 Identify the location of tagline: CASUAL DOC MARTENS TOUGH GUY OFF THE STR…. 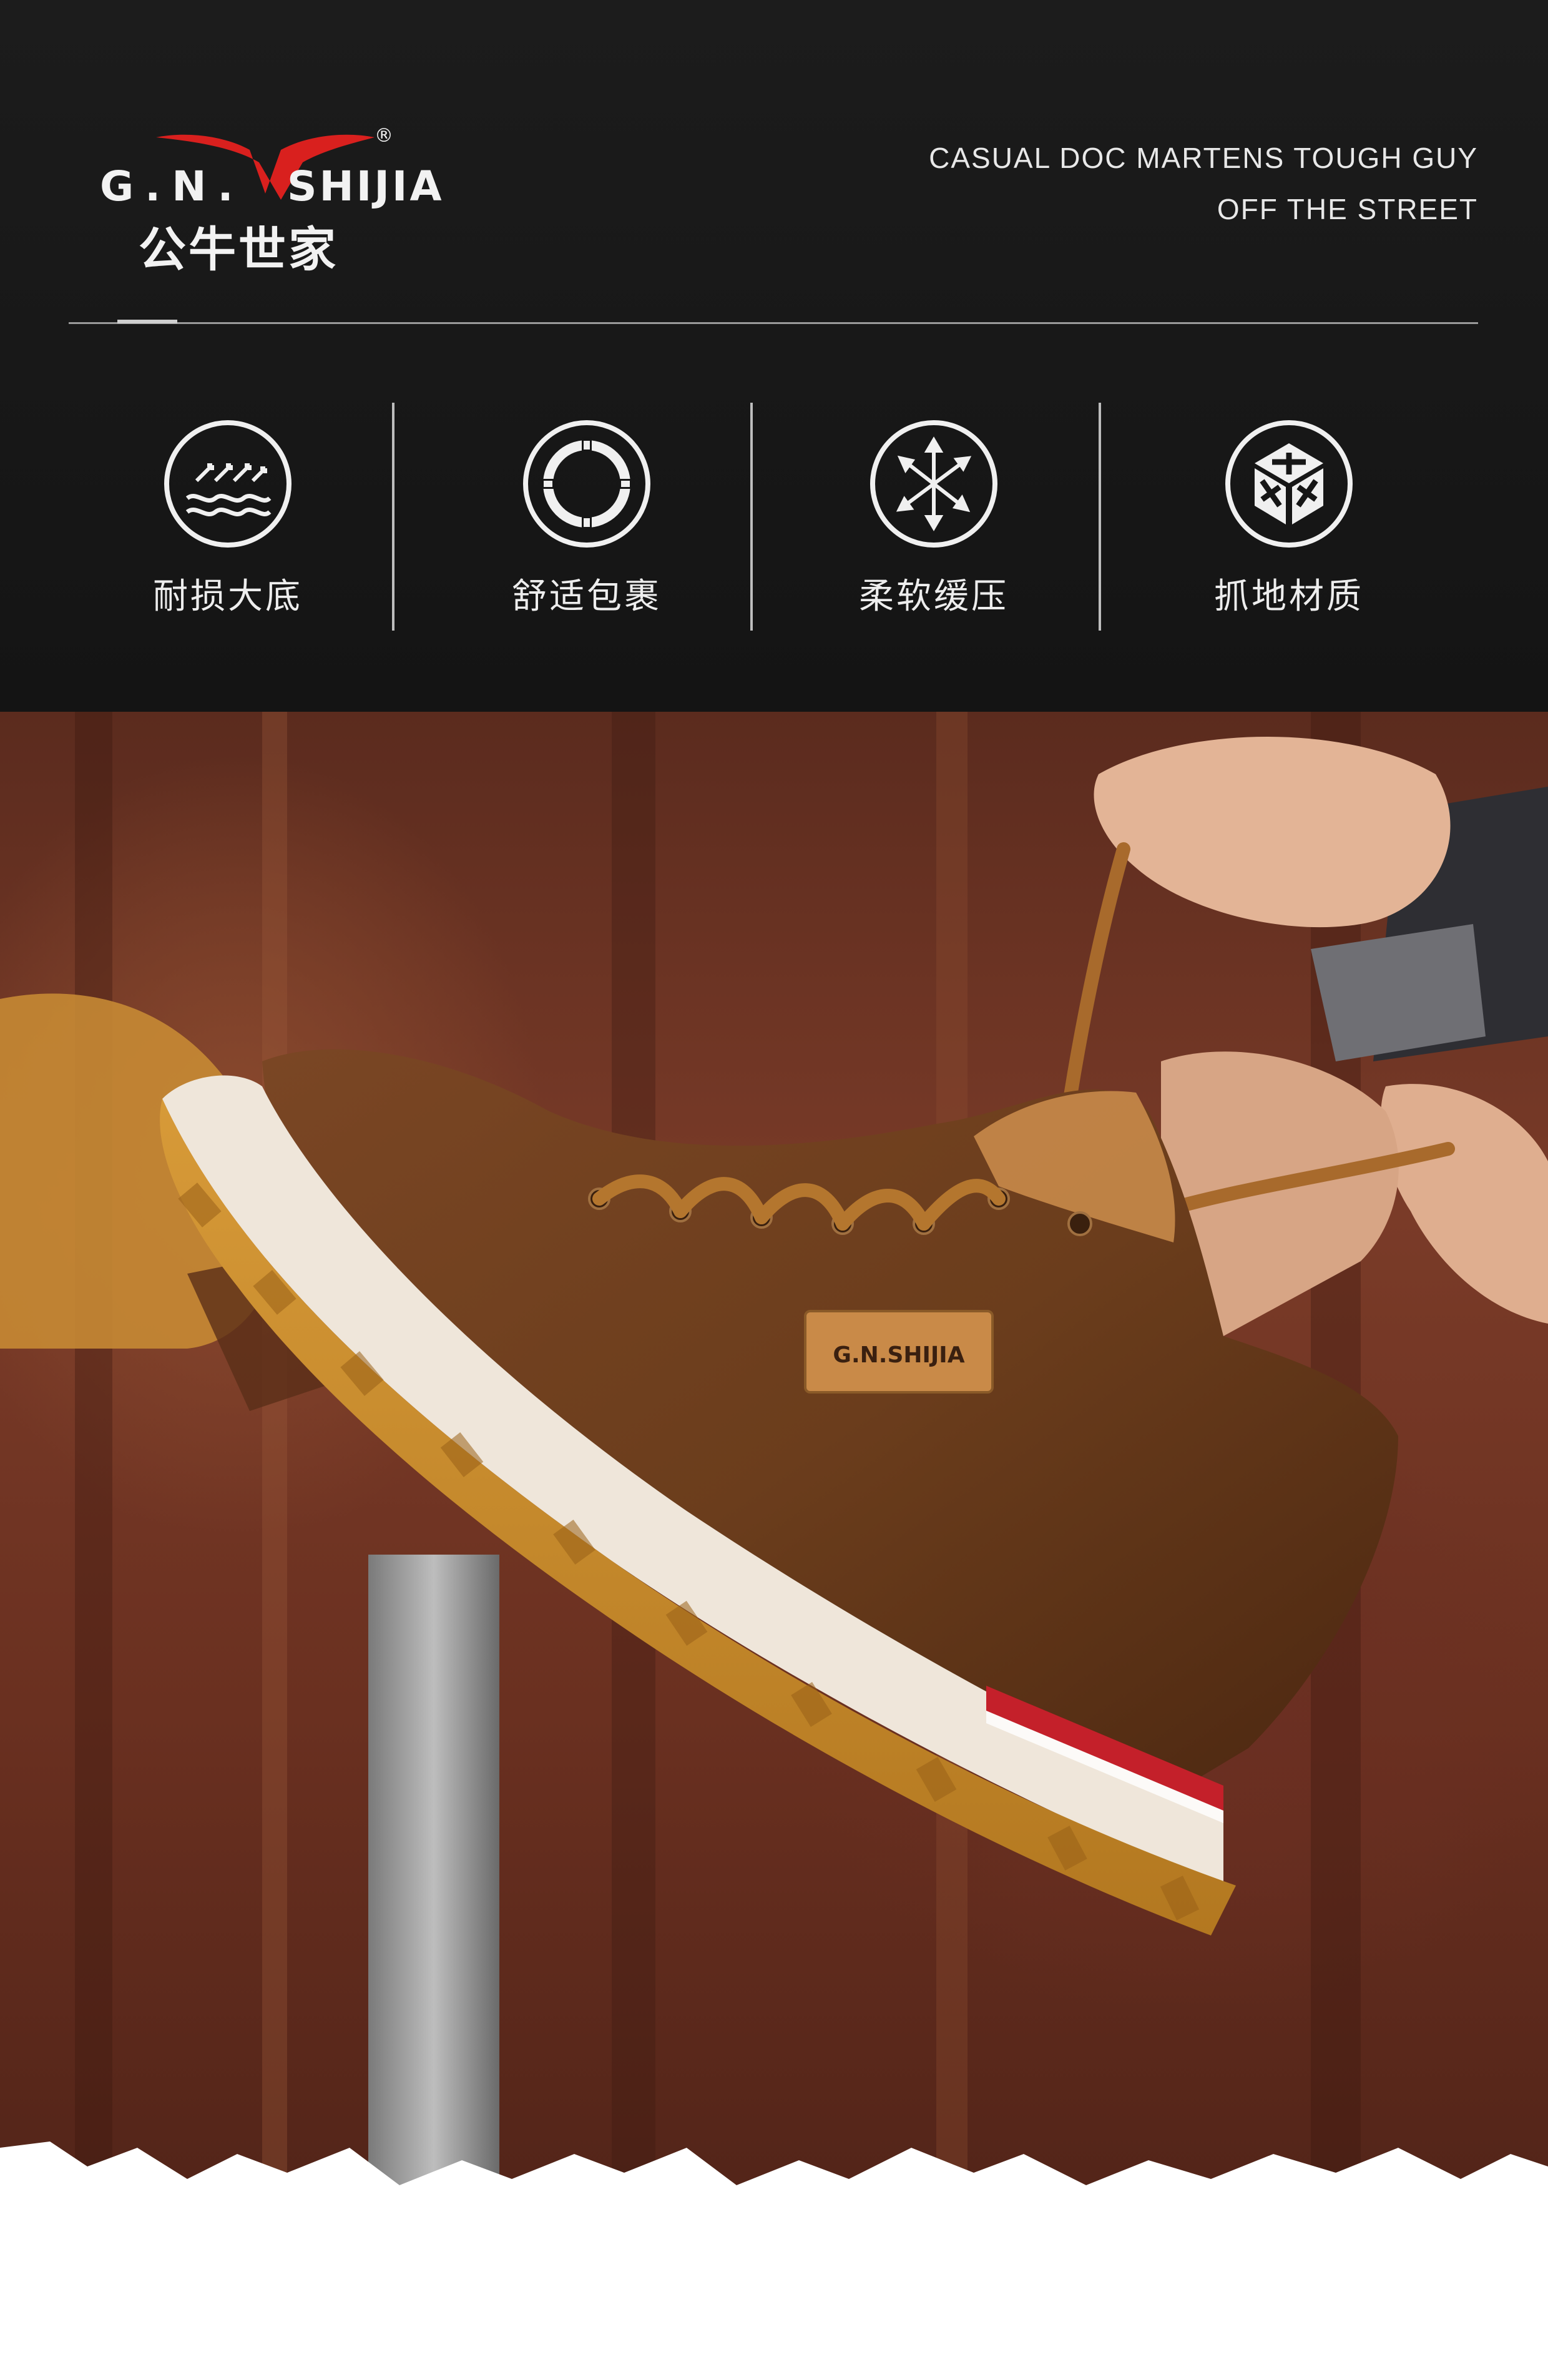
(1203, 183).